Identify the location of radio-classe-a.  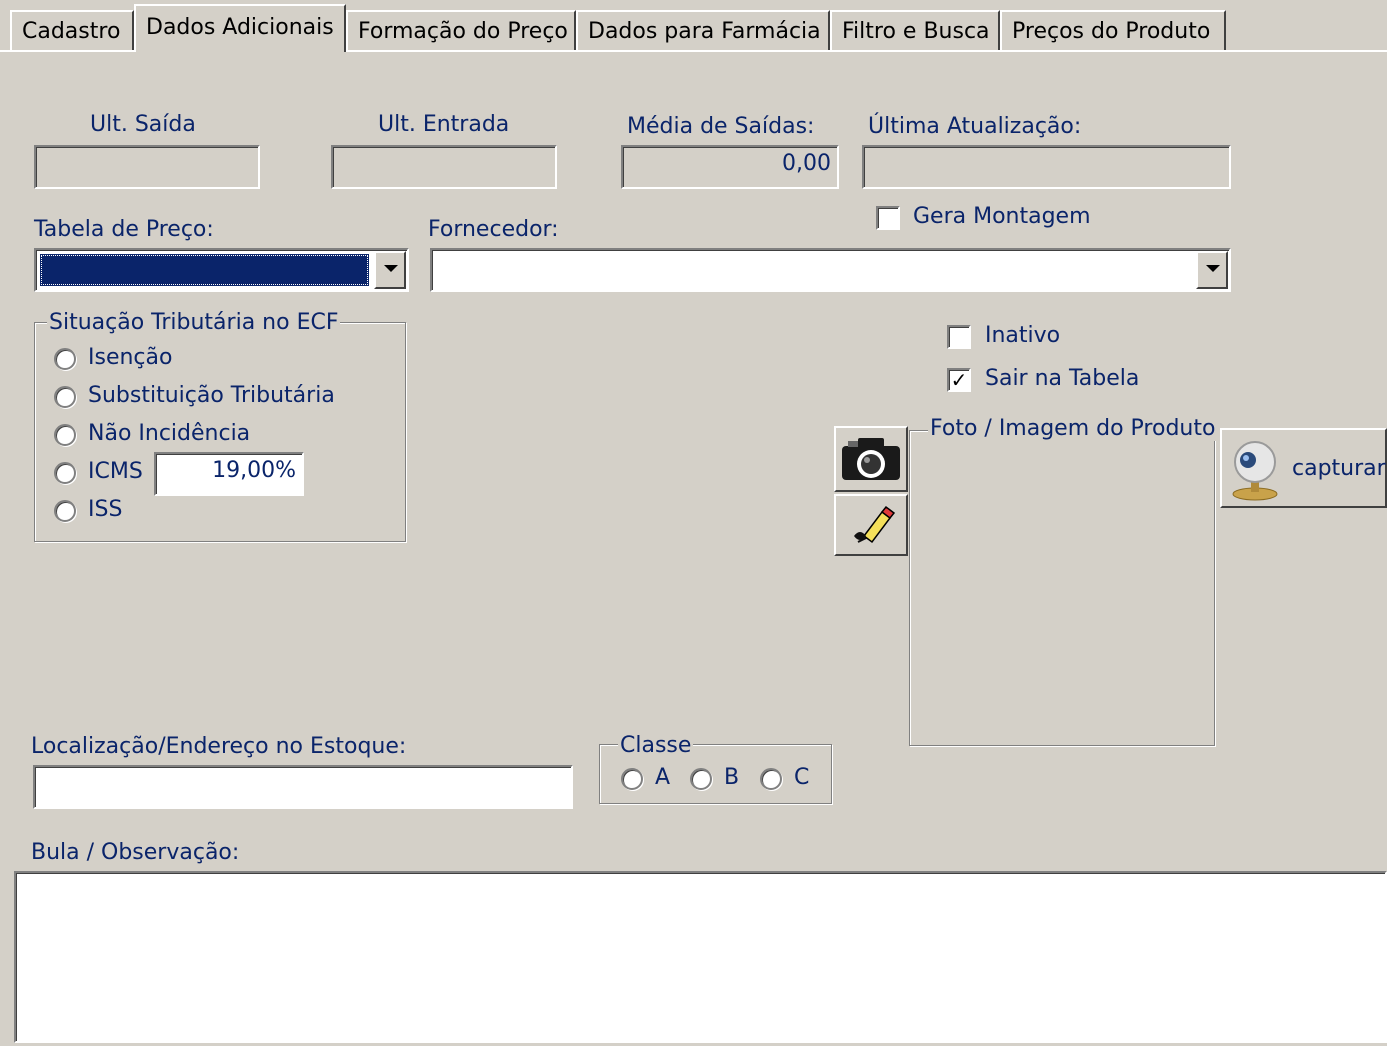
(632, 779).